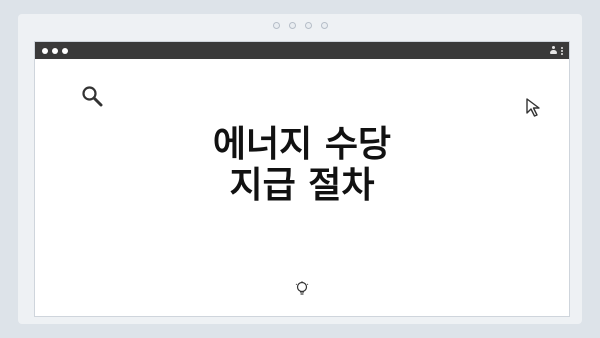 The height and width of the screenshot is (338, 600). I want to click on user-icon, so click(553, 50).